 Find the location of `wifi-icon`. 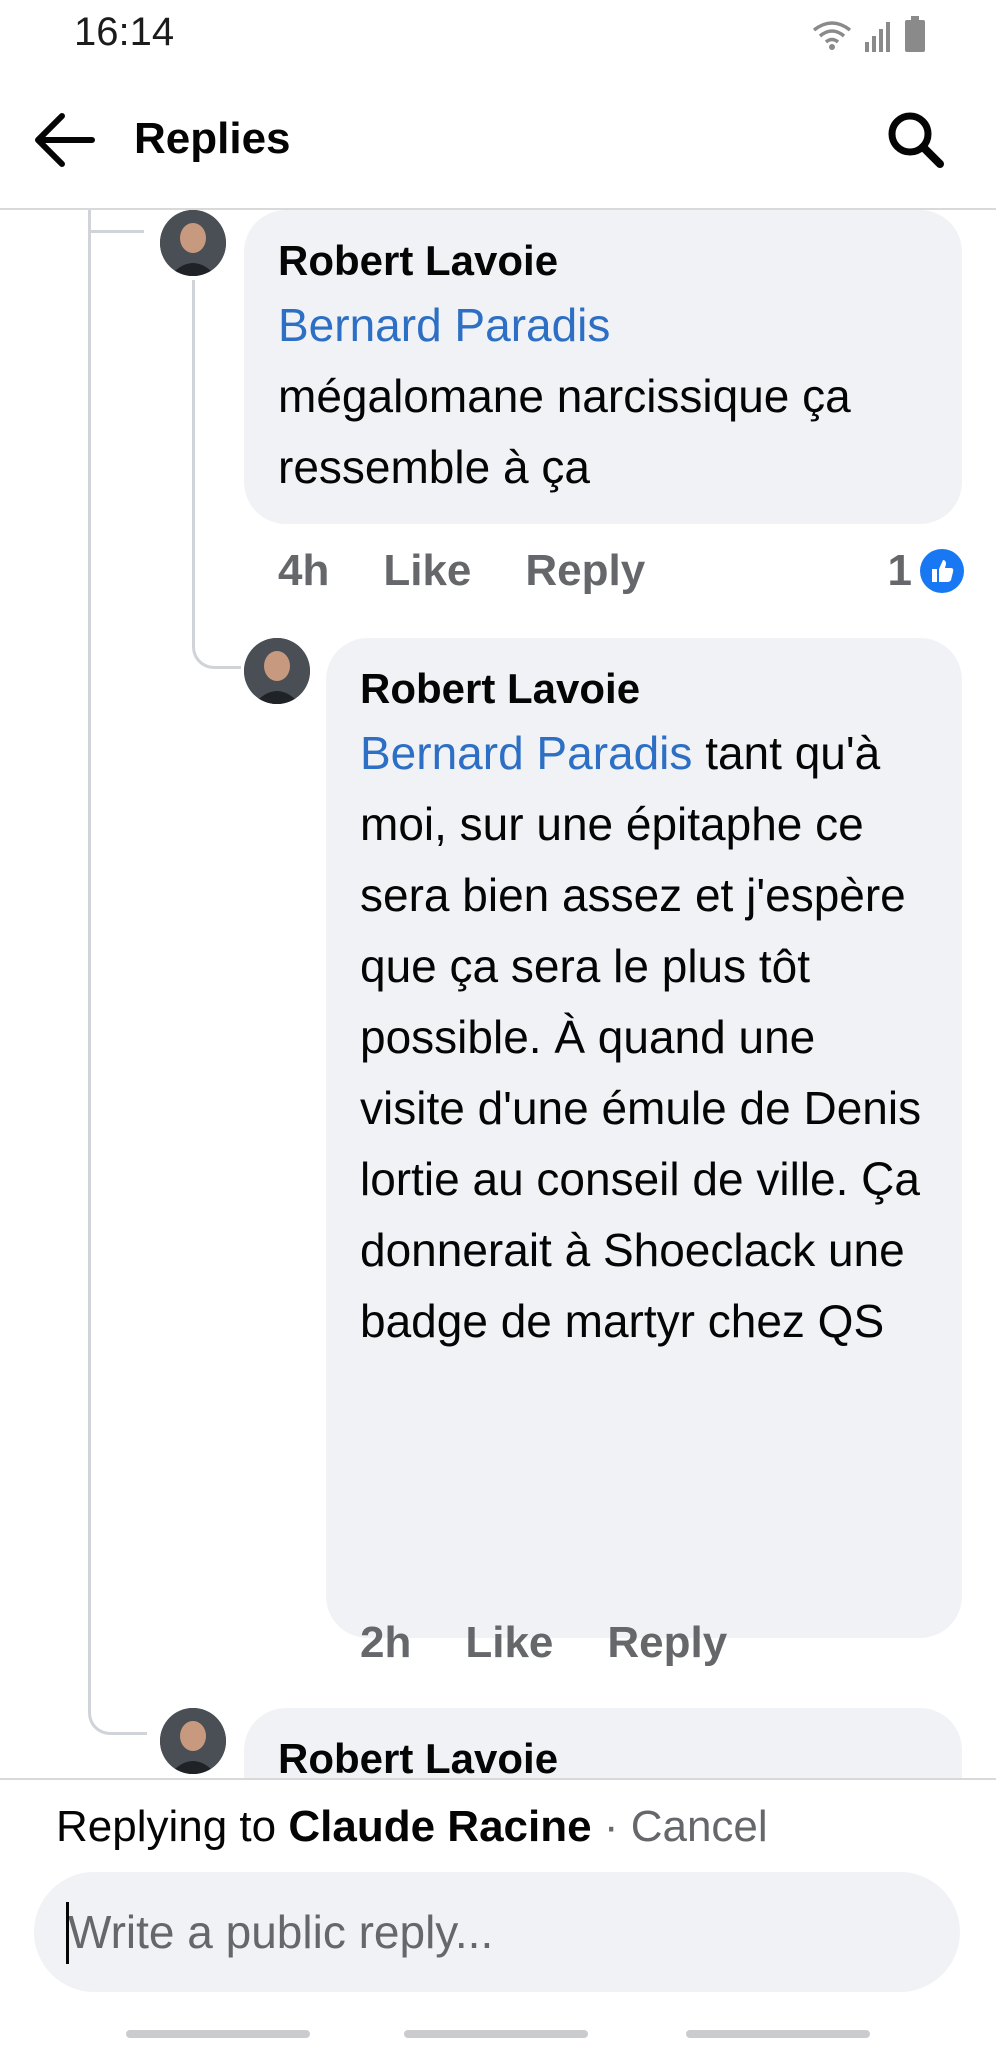

wifi-icon is located at coordinates (832, 35).